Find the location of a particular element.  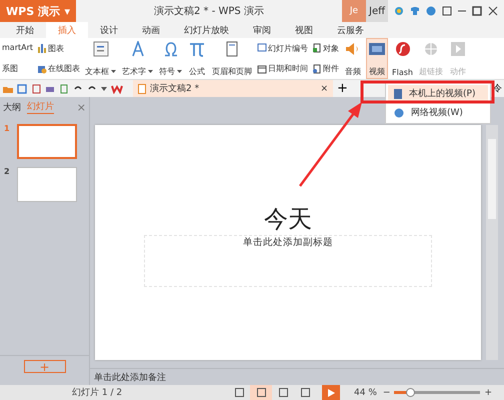

document-icon is located at coordinates (142, 89).